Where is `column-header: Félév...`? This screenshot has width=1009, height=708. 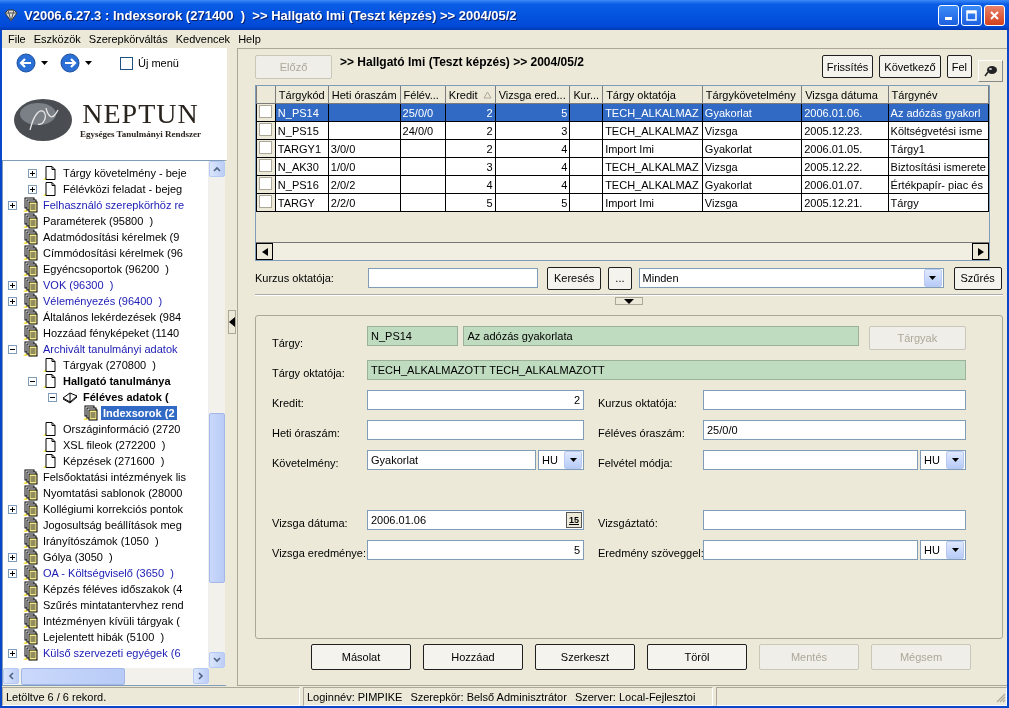
column-header: Félév... is located at coordinates (423, 95).